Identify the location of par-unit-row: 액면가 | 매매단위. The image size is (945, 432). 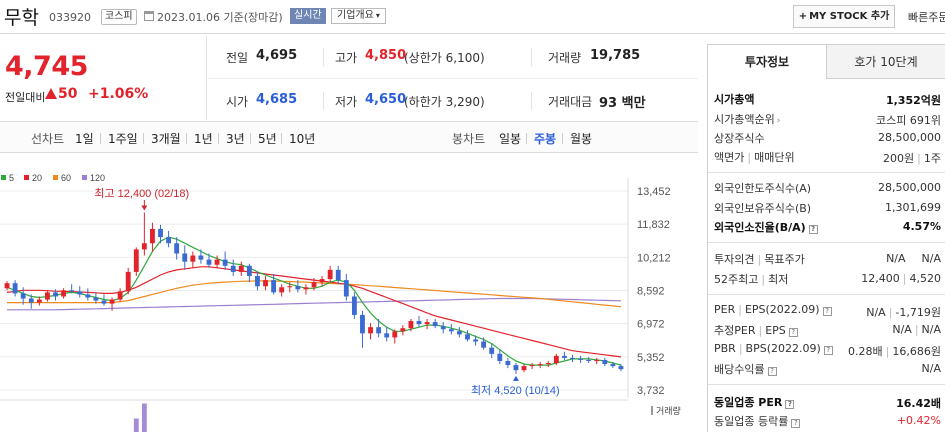
(754, 157).